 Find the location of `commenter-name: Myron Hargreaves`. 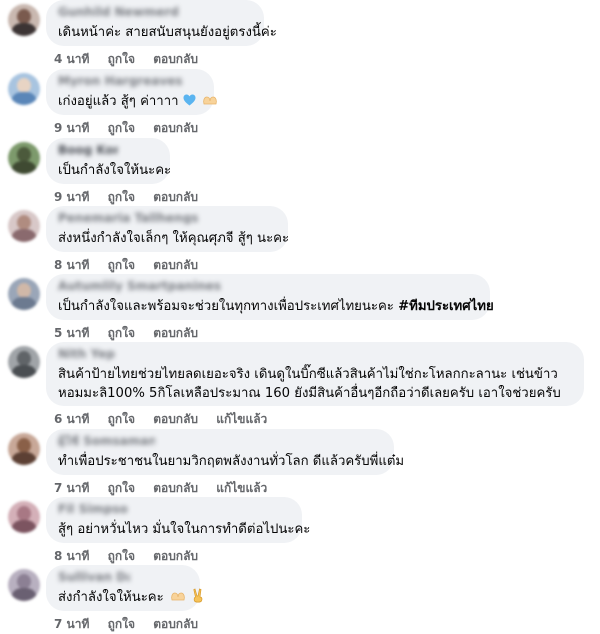

commenter-name: Myron Hargreaves is located at coordinates (130, 81).